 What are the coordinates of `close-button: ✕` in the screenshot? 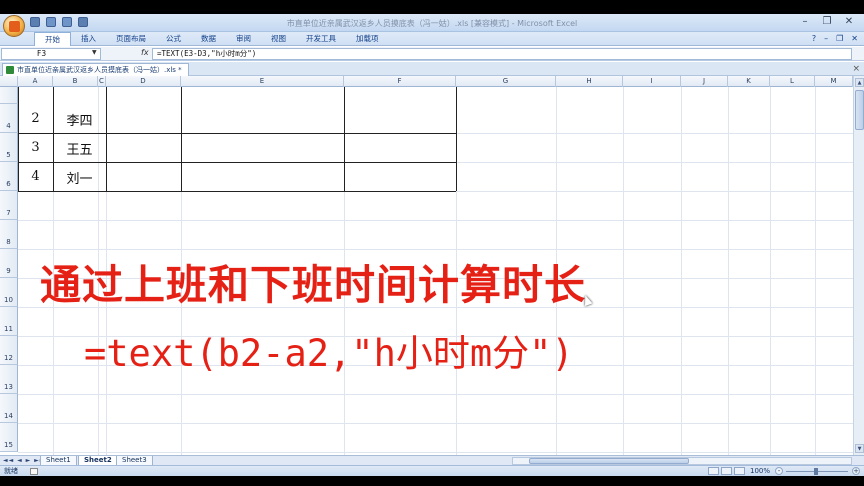 It's located at (849, 22).